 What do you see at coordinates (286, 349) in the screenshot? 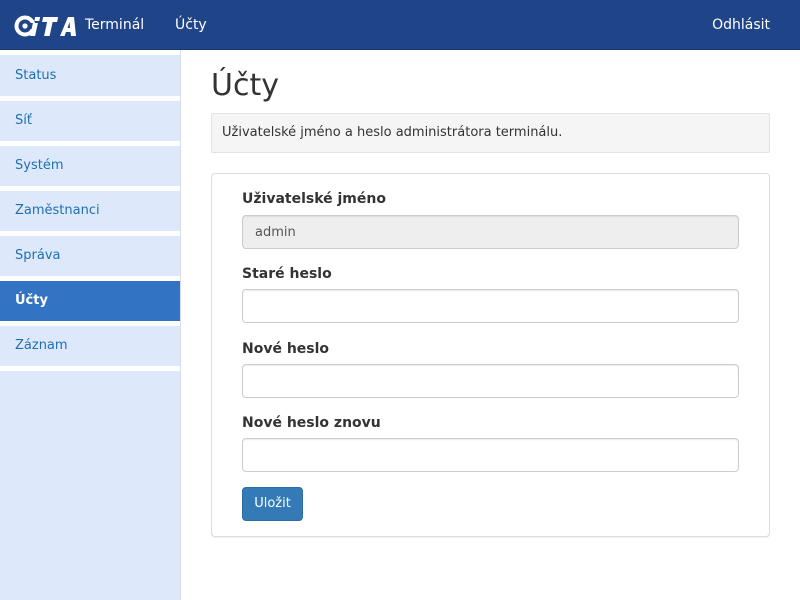
I see `new-password-label: Nové heslo` at bounding box center [286, 349].